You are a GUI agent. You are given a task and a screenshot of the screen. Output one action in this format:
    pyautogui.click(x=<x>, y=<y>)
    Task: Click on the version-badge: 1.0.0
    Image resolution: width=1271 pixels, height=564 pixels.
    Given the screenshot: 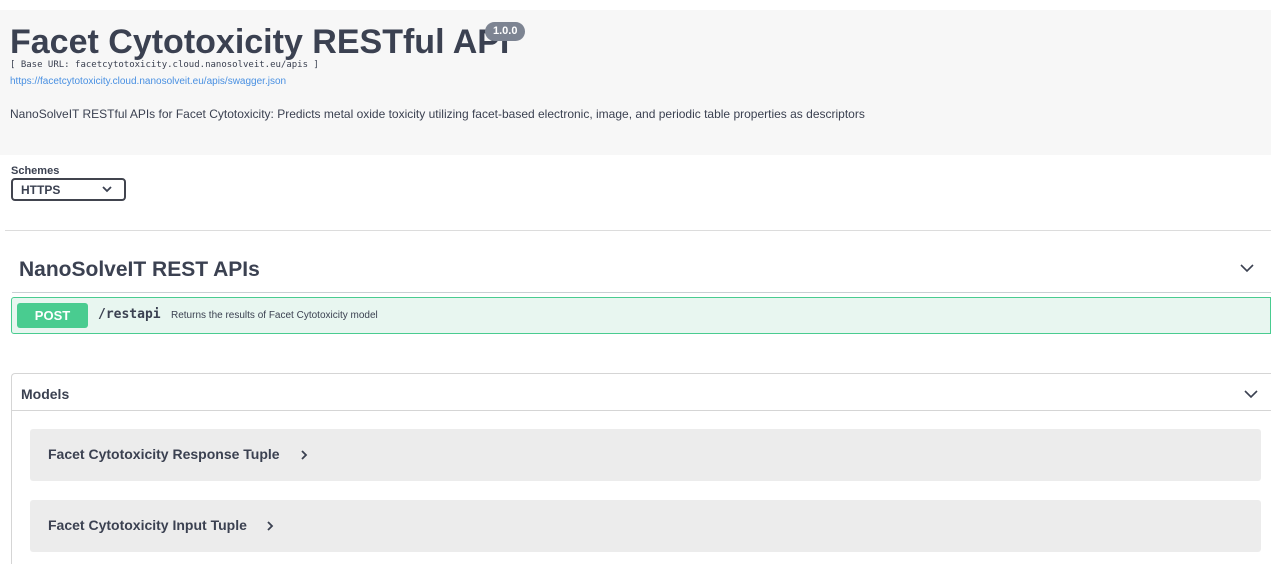 What is the action you would take?
    pyautogui.click(x=505, y=31)
    